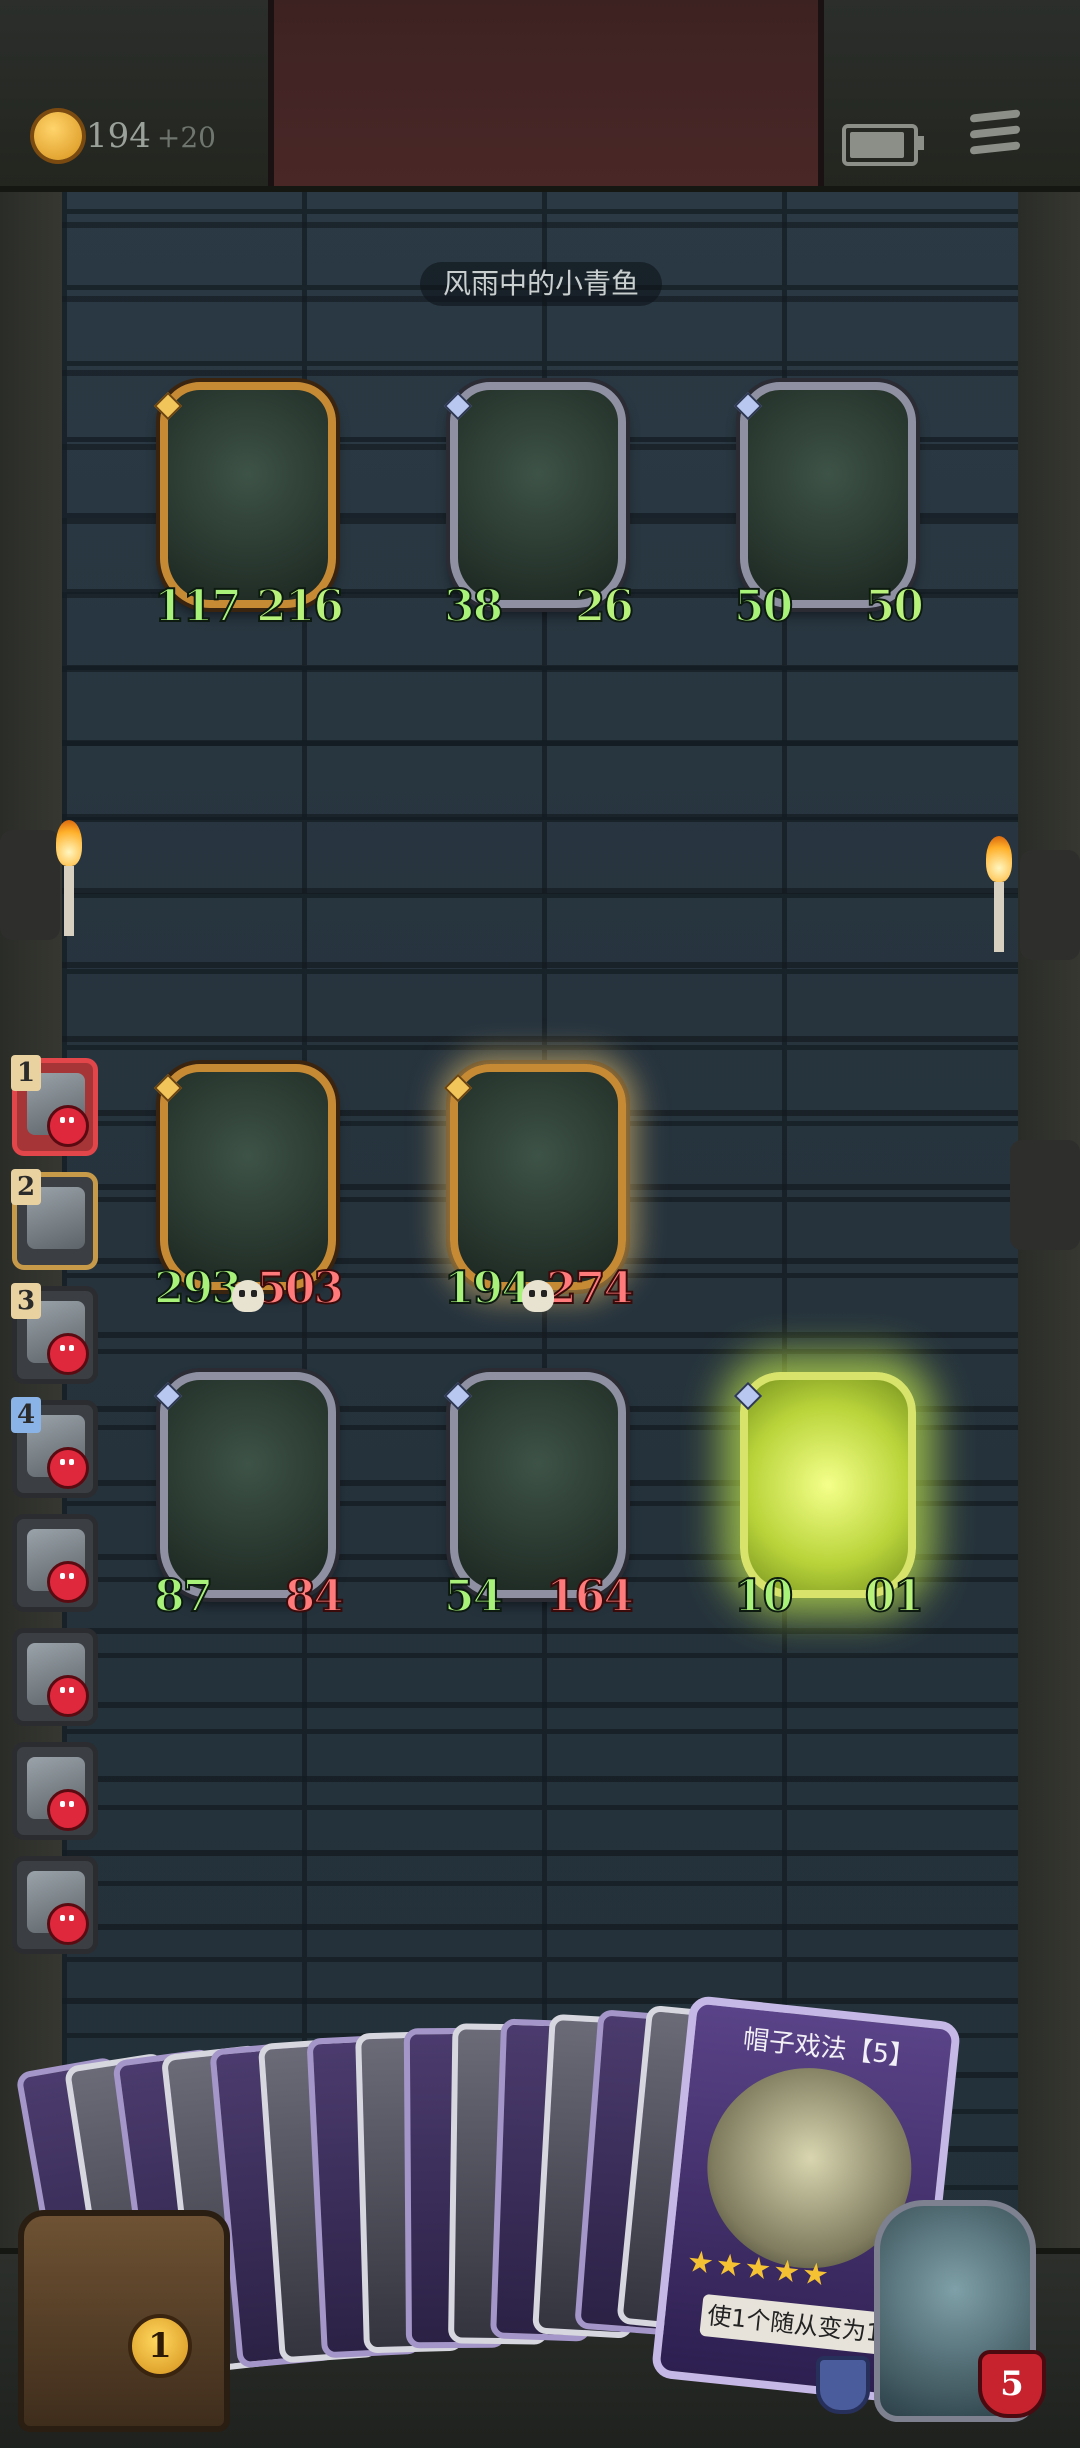  What do you see at coordinates (248, 1474) in the screenshot?
I see `elf-sorceress-minion-portrait` at bounding box center [248, 1474].